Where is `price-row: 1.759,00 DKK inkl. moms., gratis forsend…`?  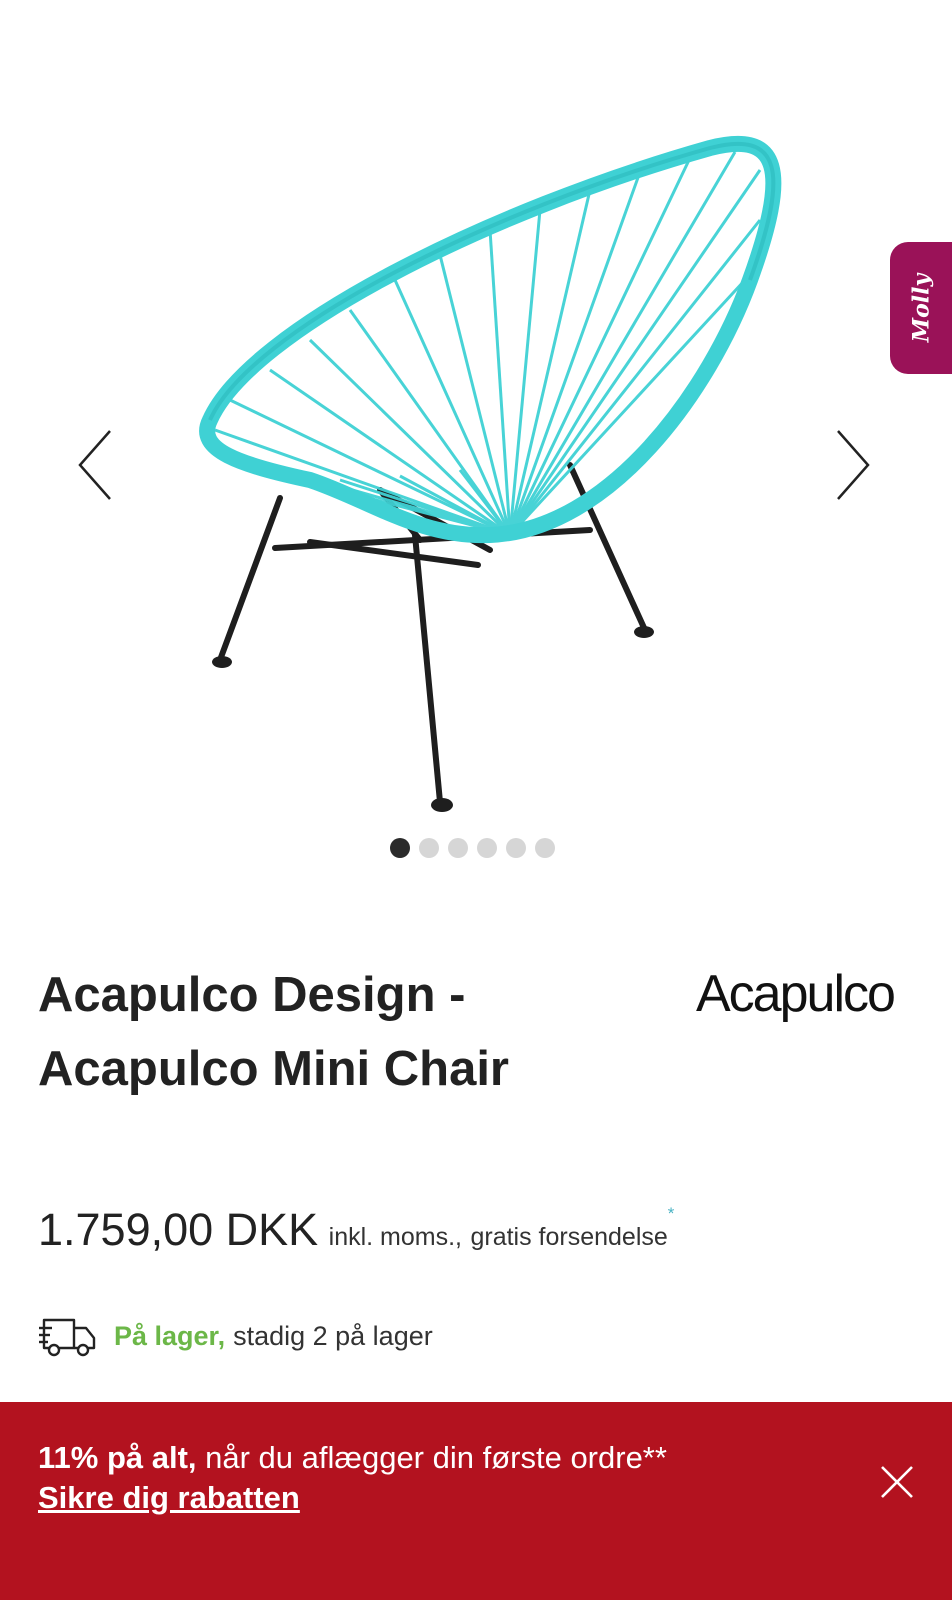
price-row: 1.759,00 DKK inkl. moms., gratis forsend… is located at coordinates (356, 1230).